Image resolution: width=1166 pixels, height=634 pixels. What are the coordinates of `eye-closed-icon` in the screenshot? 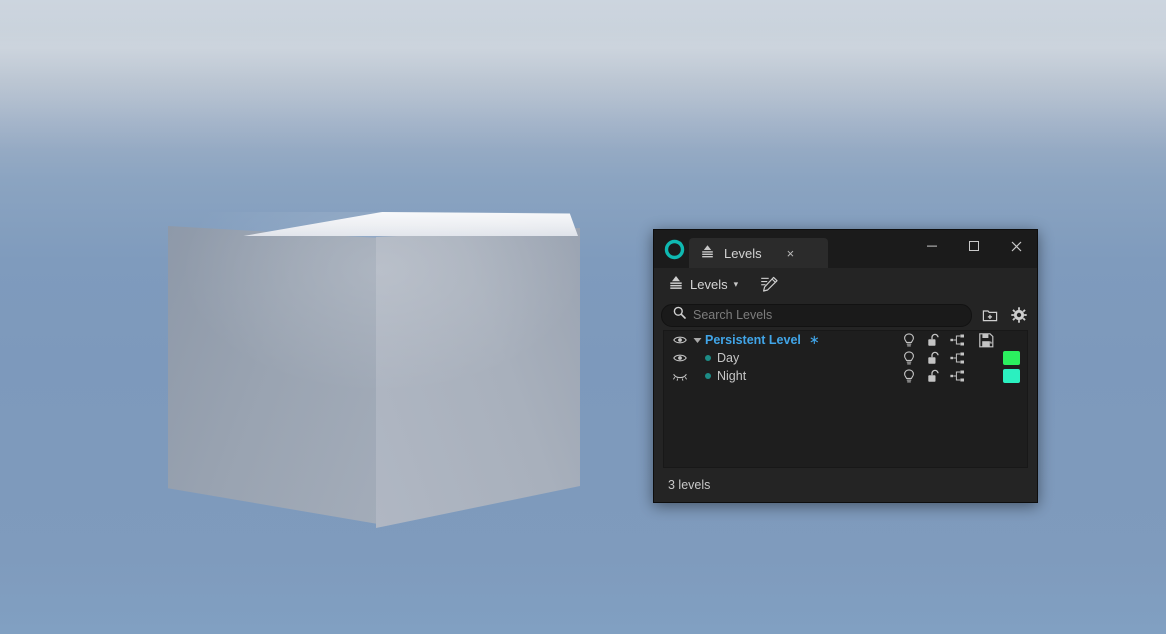 It's located at (680, 376).